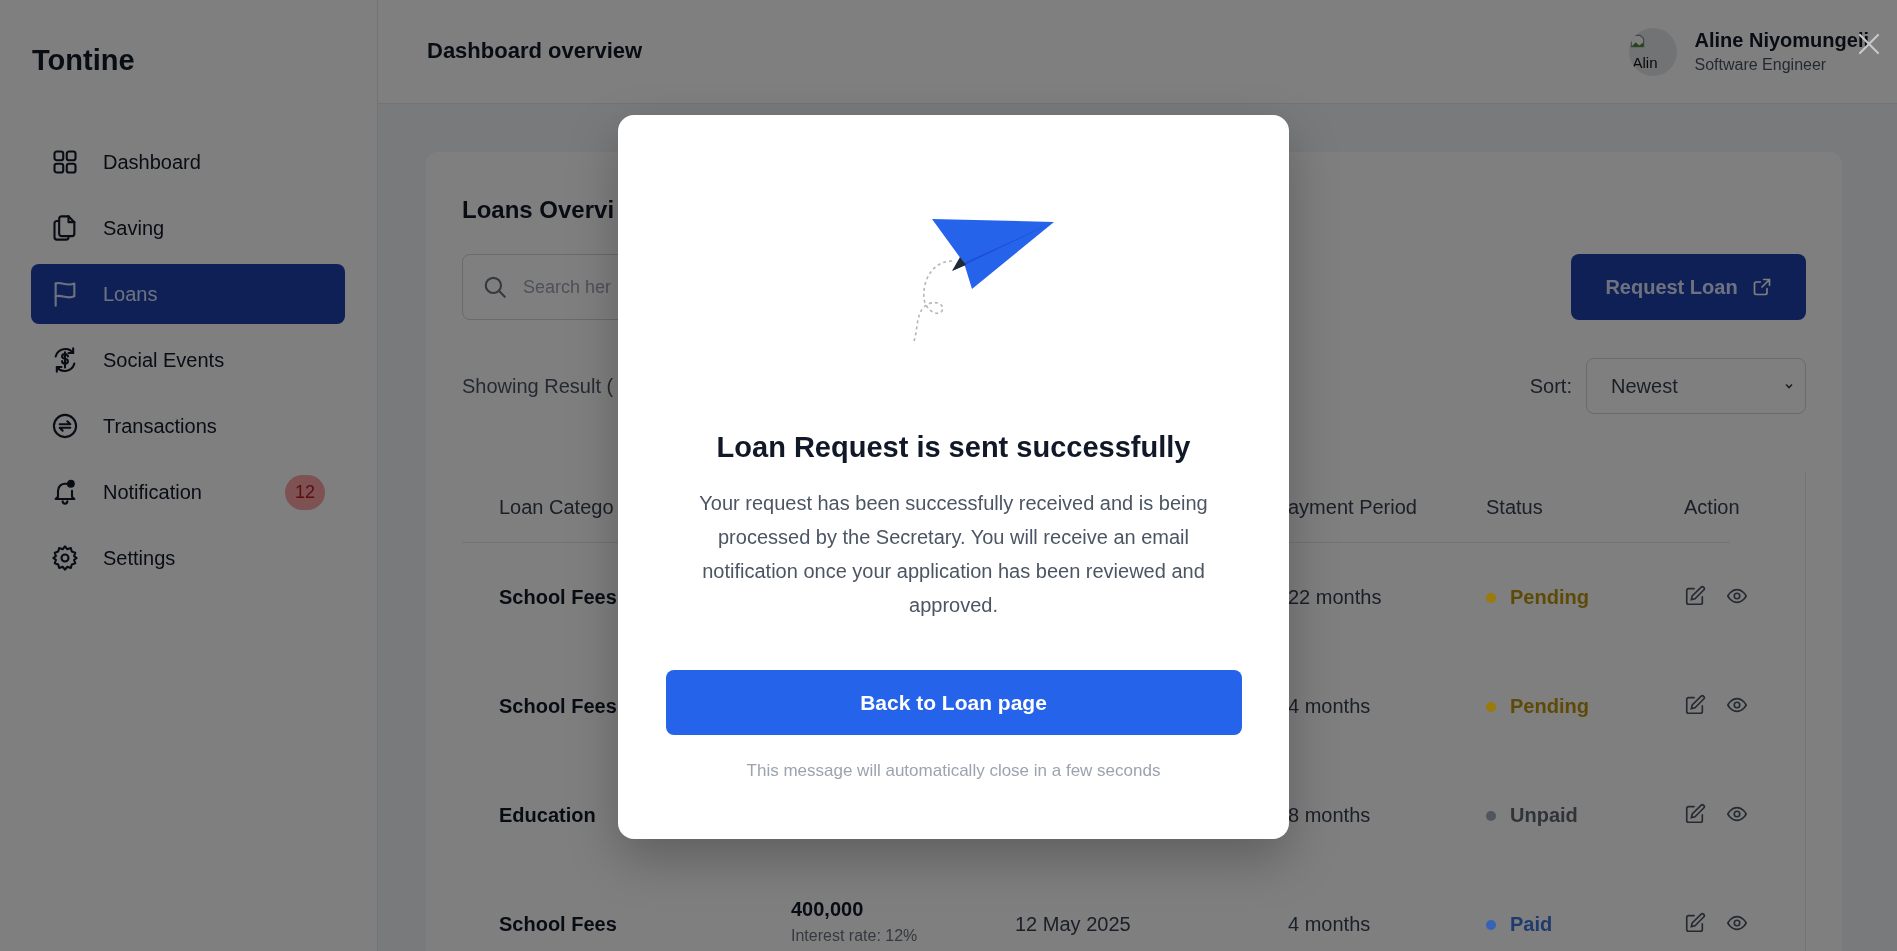 Image resolution: width=1897 pixels, height=951 pixels. I want to click on loan-amount: 400,000, so click(828, 909).